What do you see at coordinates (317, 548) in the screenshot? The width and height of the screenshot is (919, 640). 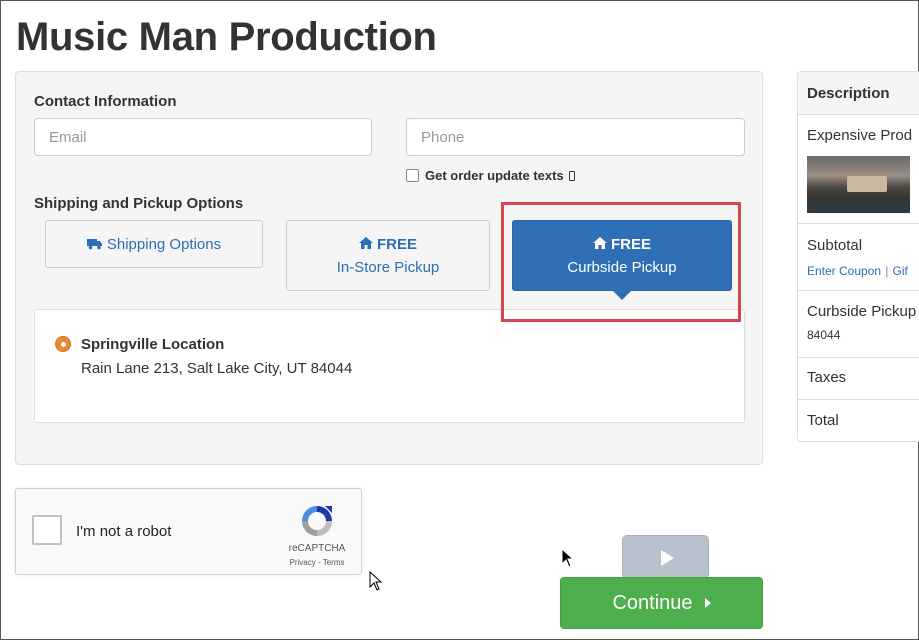 I see `recaptcha-brand: reCAPTCHA` at bounding box center [317, 548].